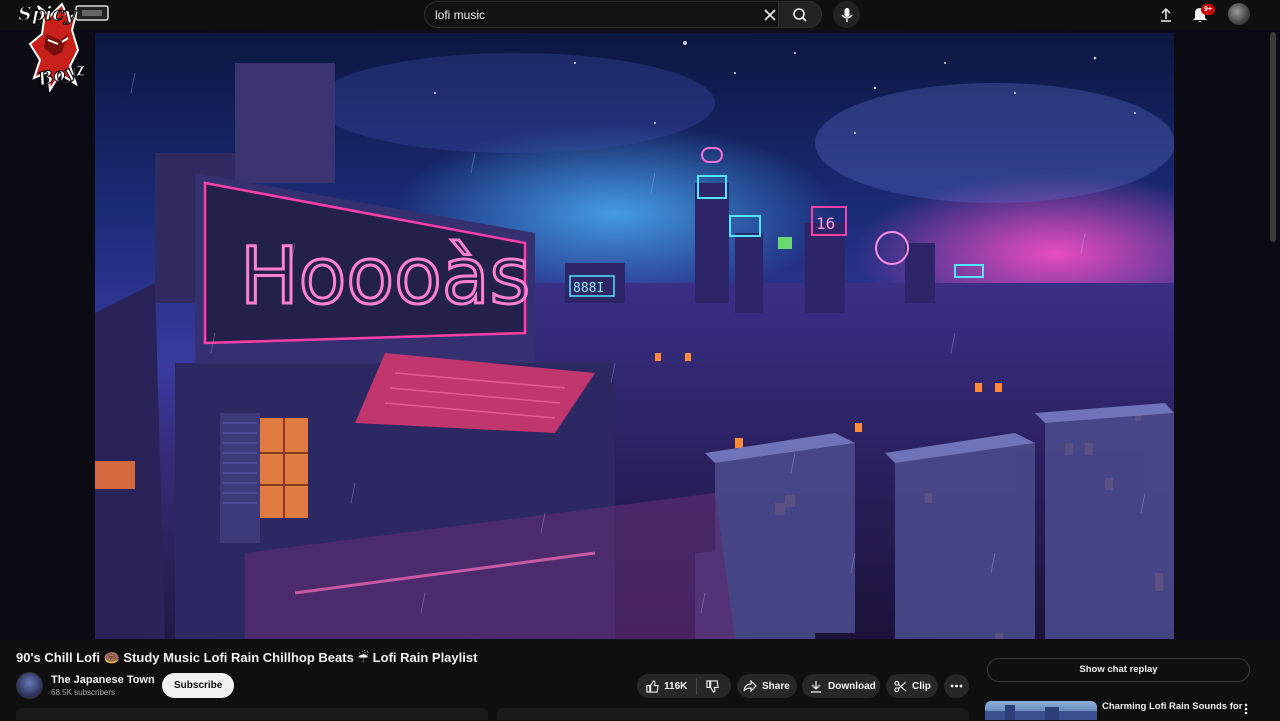 The width and height of the screenshot is (1280, 721). I want to click on close-icon, so click(770, 15).